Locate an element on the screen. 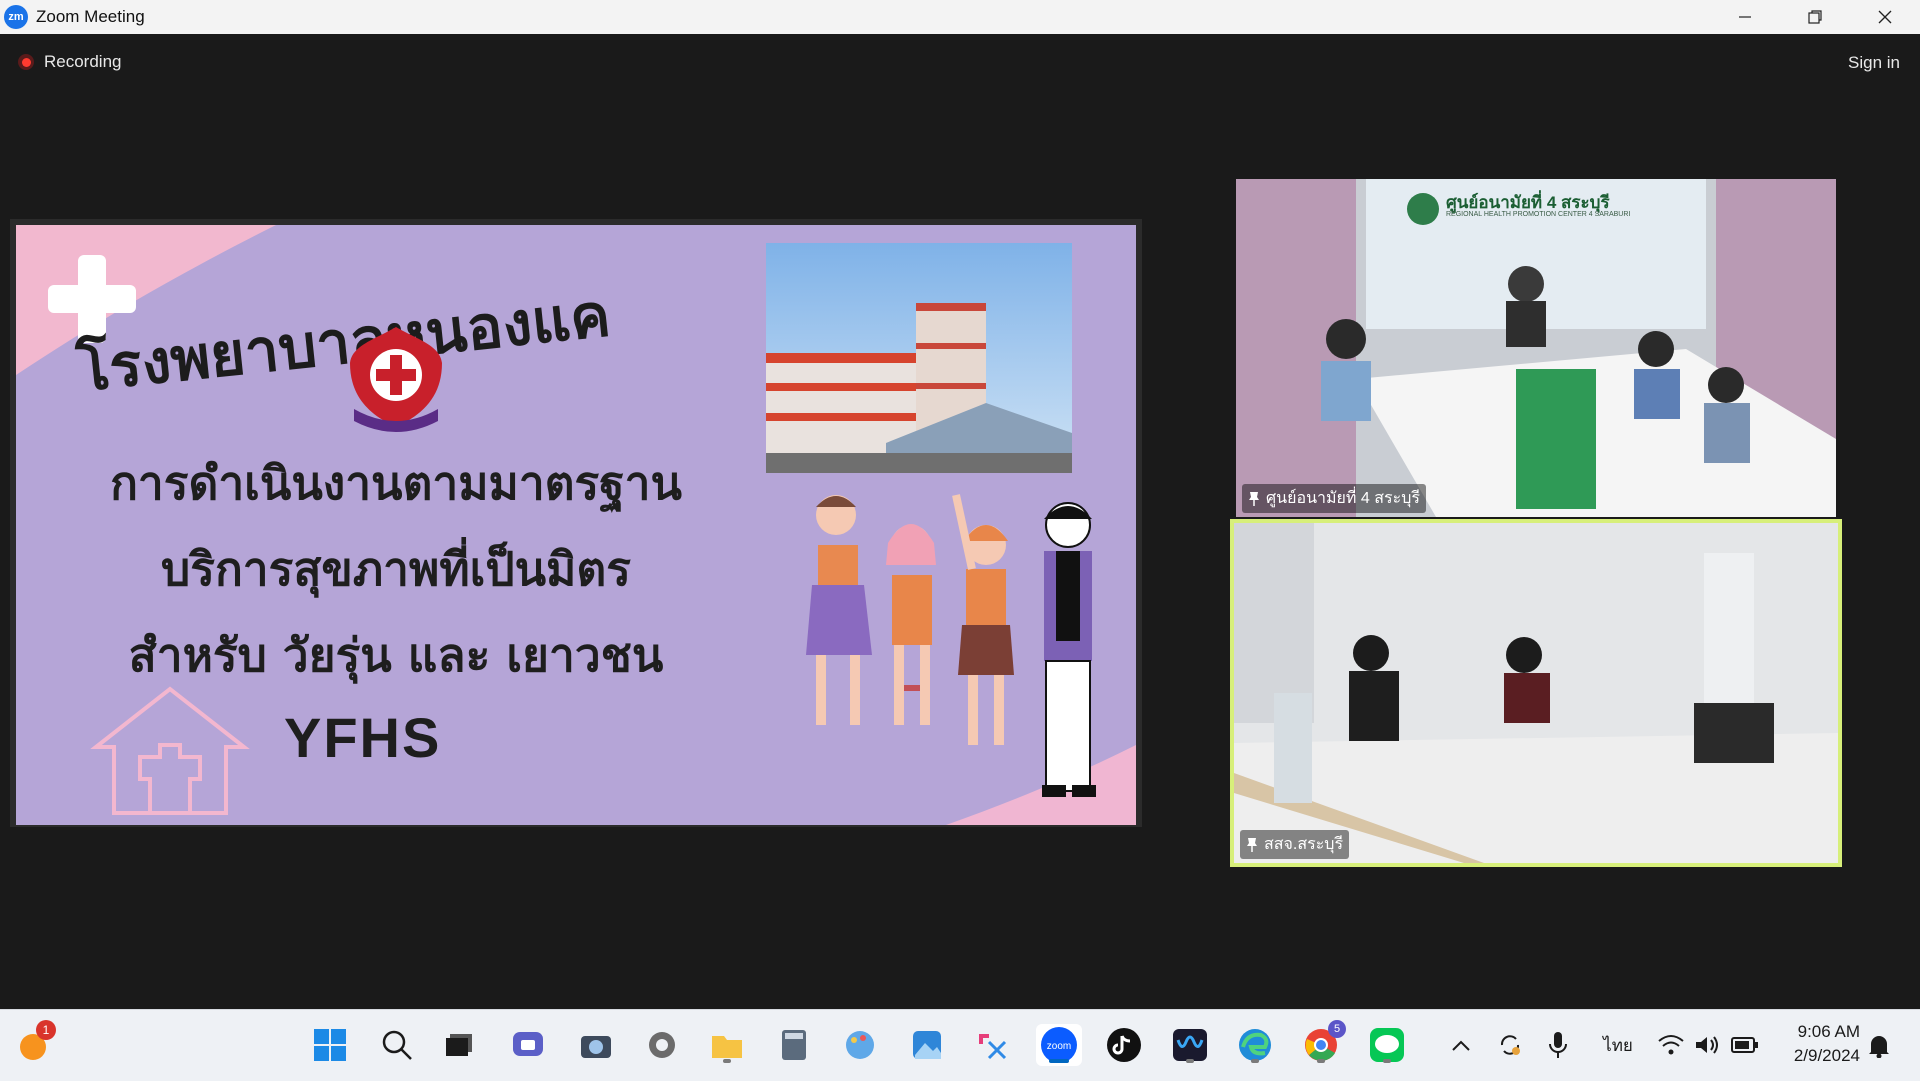 The height and width of the screenshot is (1081, 1920). tiktok-button is located at coordinates (1124, 1045).